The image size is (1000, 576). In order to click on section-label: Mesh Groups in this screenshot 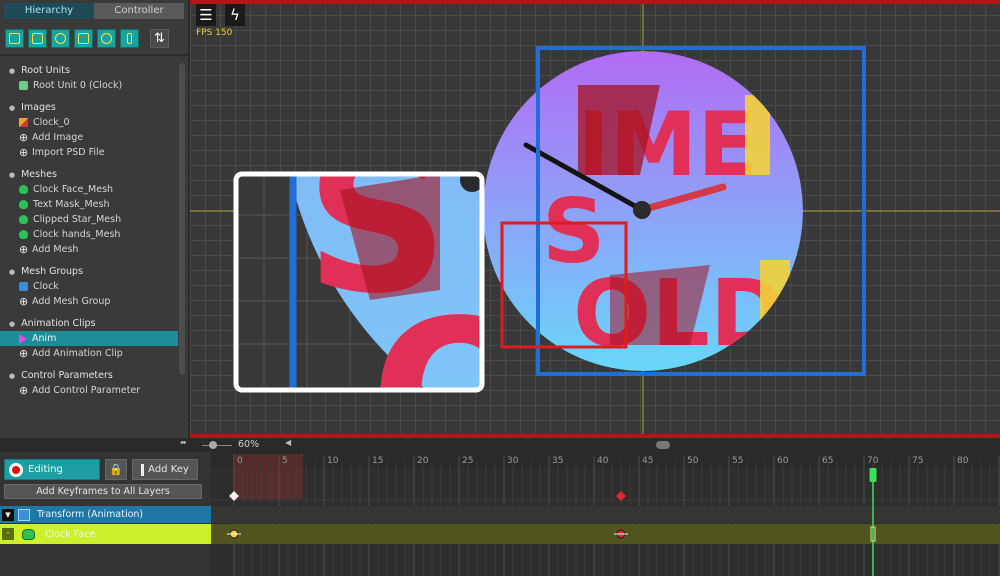, I will do `click(52, 271)`.